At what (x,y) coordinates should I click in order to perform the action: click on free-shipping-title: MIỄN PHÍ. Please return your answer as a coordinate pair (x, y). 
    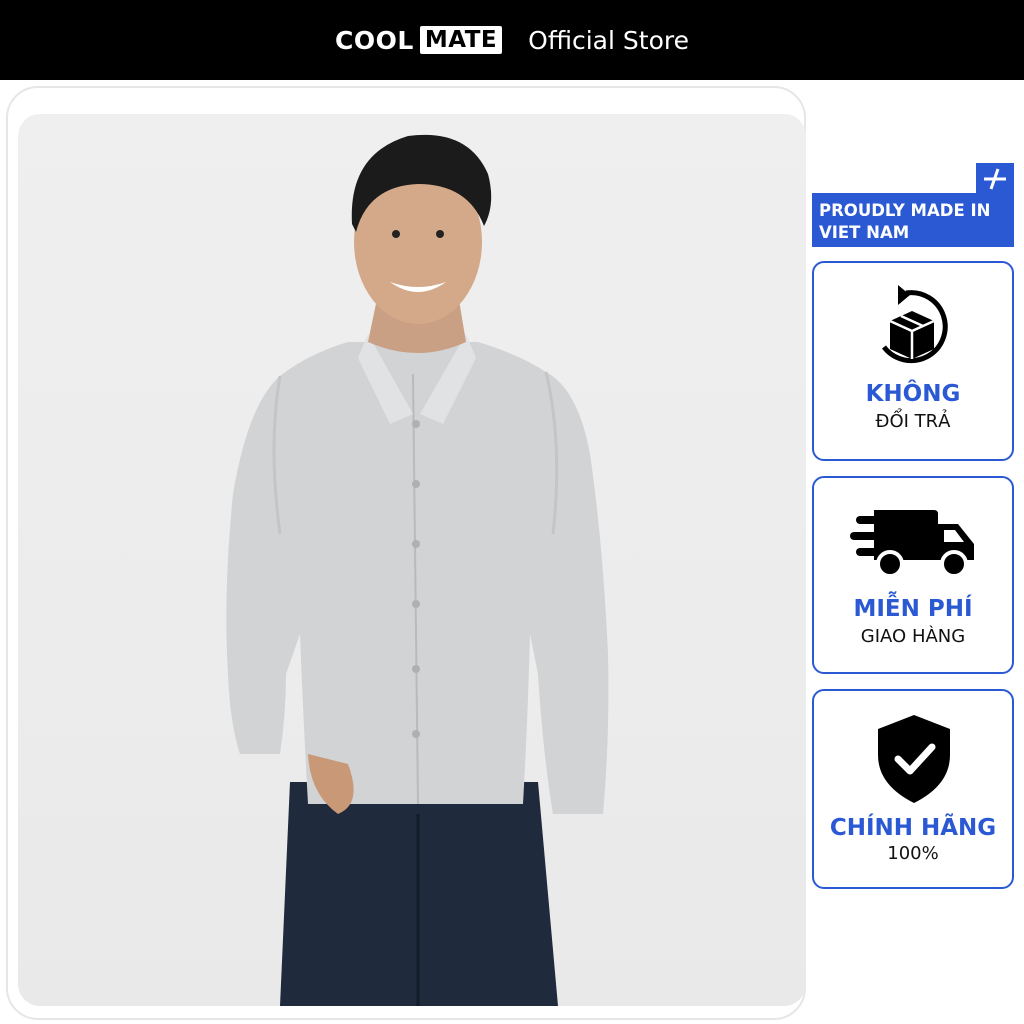
    Looking at the image, I should click on (913, 609).